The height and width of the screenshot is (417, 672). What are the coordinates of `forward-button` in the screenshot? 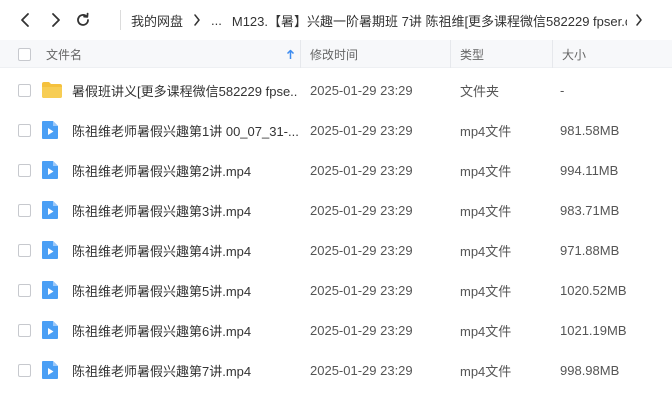 It's located at (56, 20).